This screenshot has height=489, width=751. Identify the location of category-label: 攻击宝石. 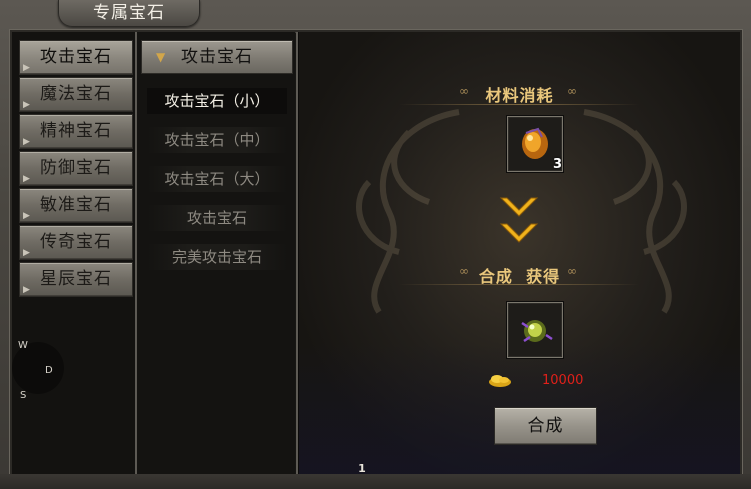
(76, 57).